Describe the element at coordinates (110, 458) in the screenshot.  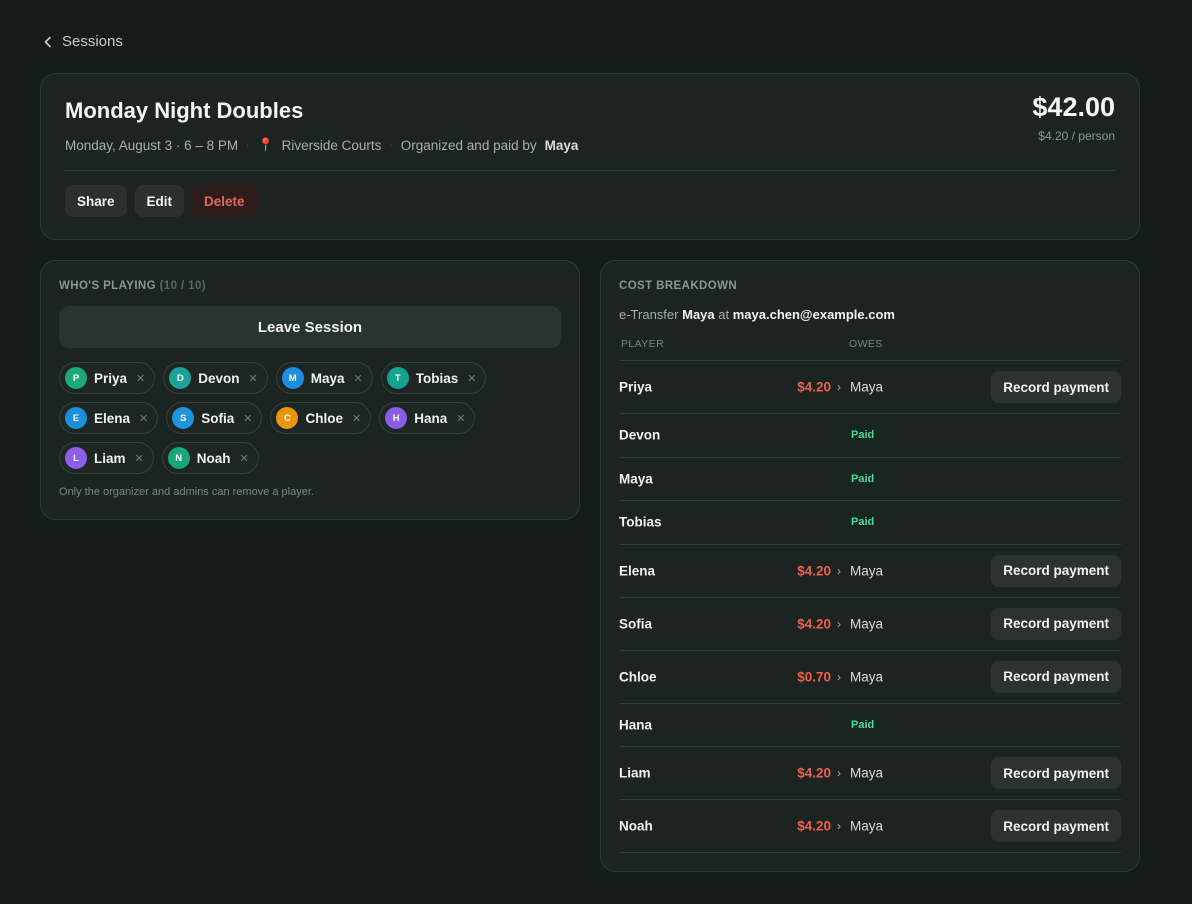
I see `player-name: Liam` at that location.